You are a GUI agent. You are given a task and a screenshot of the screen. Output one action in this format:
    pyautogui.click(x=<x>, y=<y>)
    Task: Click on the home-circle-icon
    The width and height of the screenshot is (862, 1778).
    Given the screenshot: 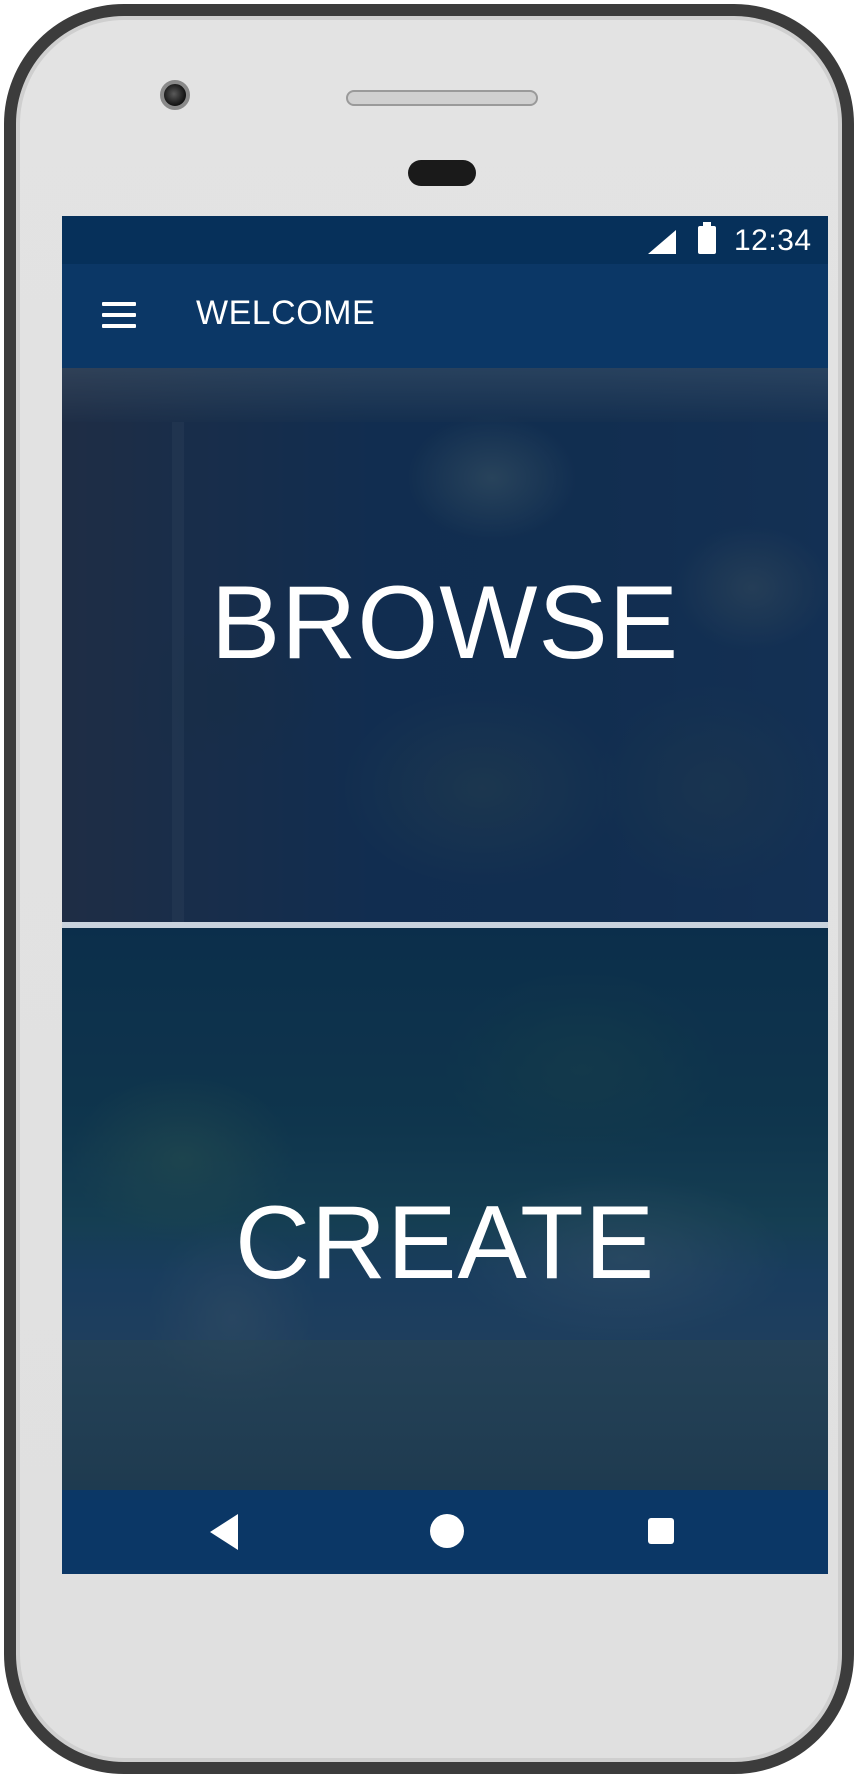 What is the action you would take?
    pyautogui.click(x=447, y=1531)
    